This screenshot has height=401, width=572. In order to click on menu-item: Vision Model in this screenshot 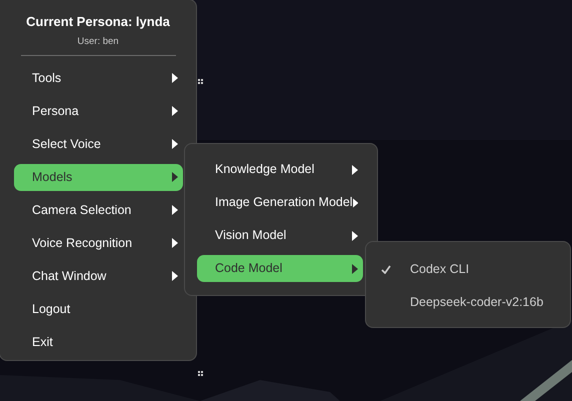, I will do `click(280, 235)`.